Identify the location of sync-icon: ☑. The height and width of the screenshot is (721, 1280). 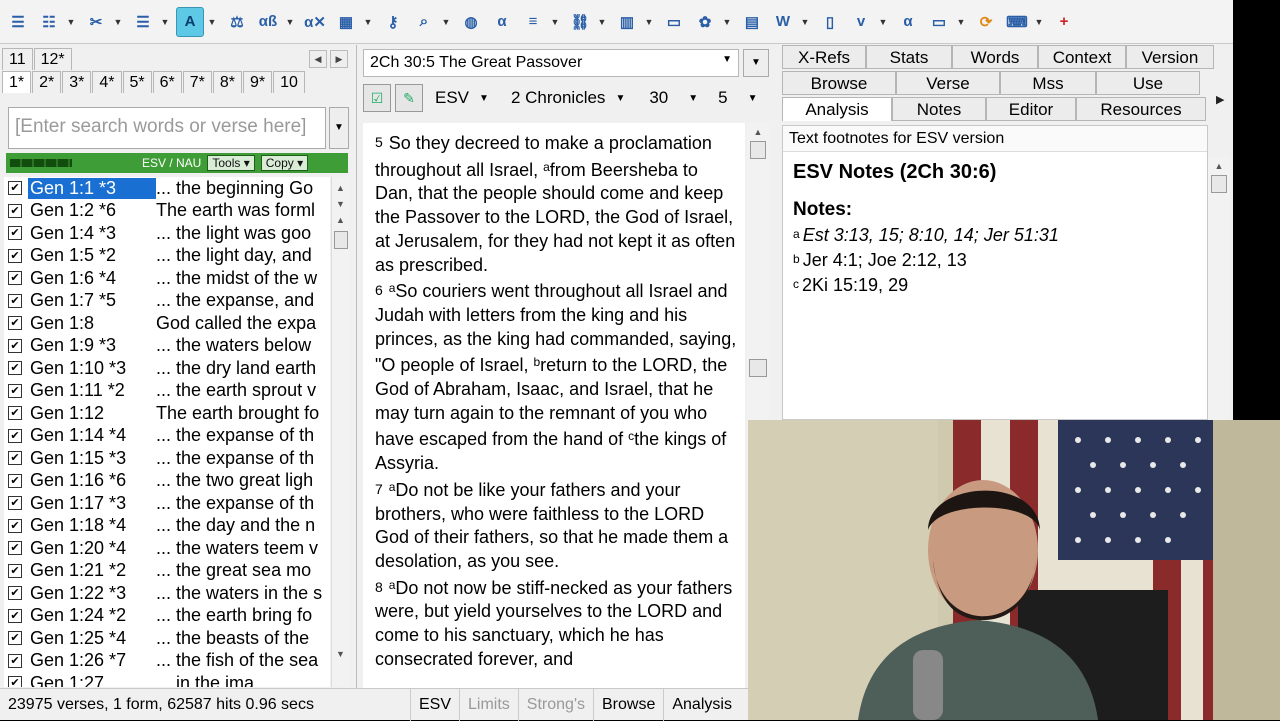
(377, 98).